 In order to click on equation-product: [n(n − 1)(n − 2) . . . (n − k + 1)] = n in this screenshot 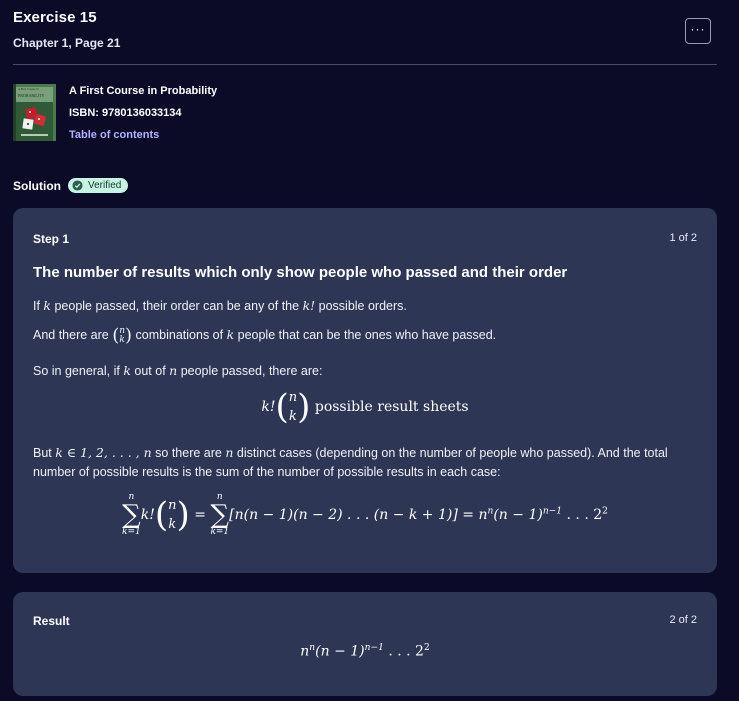, I will do `click(358, 515)`.